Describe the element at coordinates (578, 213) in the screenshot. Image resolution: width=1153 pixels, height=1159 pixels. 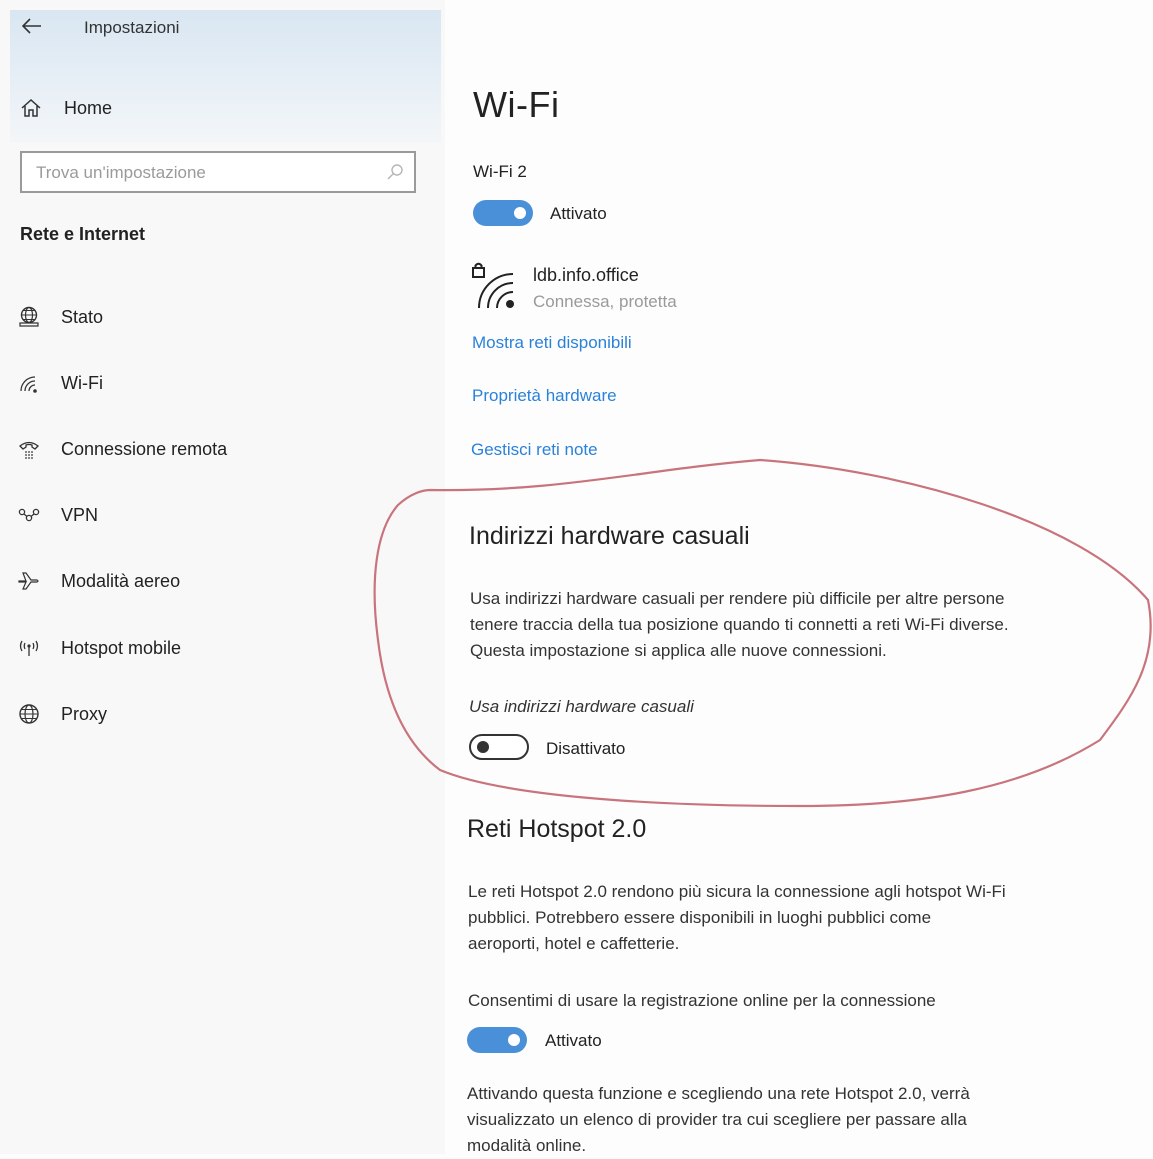
I see `wifi-toggle-label: Attivato` at that location.